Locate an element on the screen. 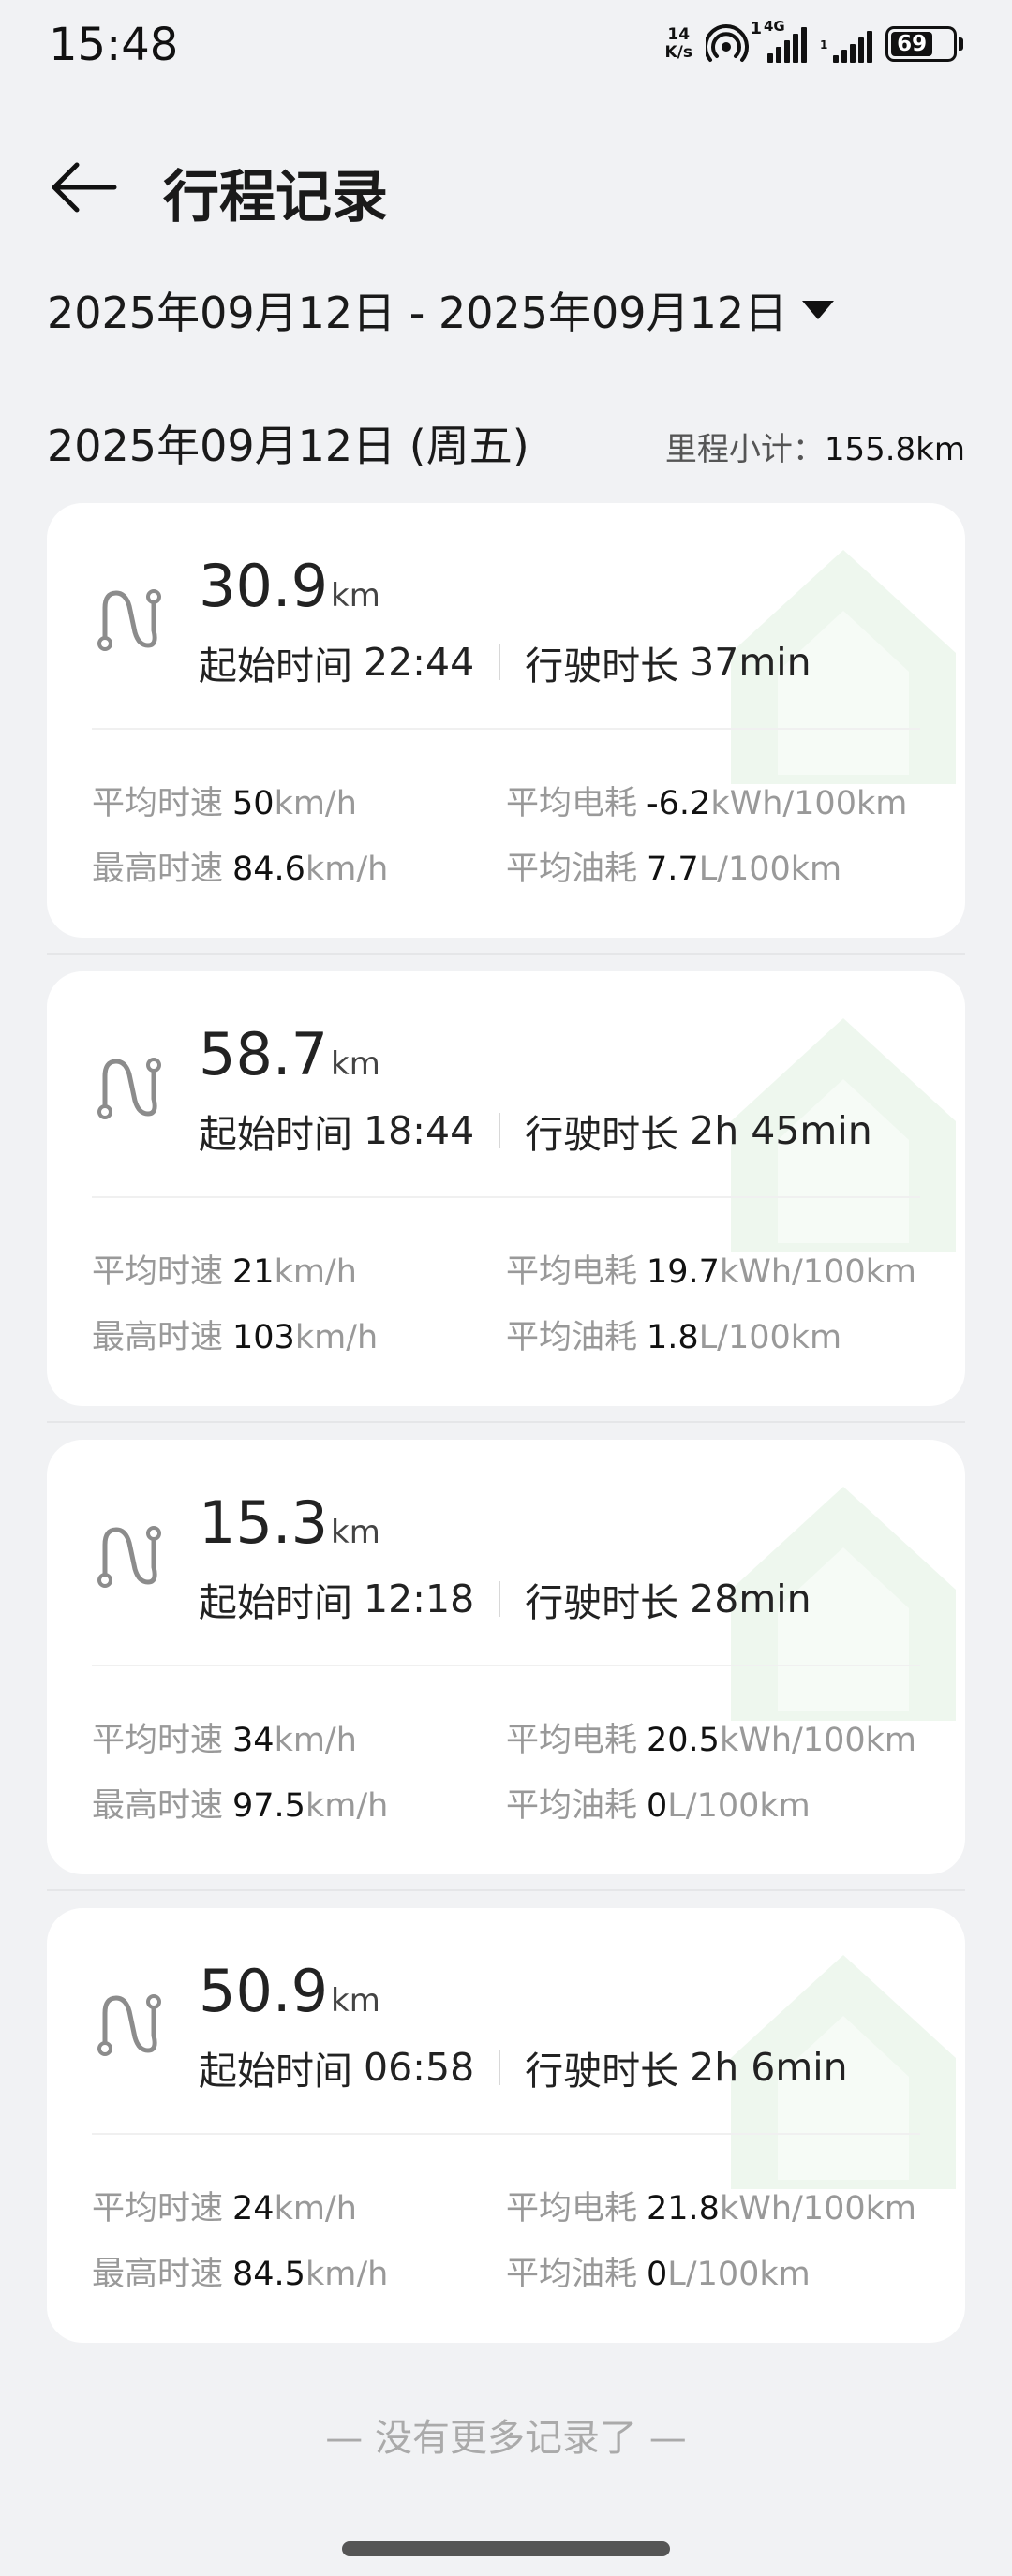 The width and height of the screenshot is (1012, 2576). avg-electric-stat: 平均电耗 20.5kWh/100km is located at coordinates (711, 1737).